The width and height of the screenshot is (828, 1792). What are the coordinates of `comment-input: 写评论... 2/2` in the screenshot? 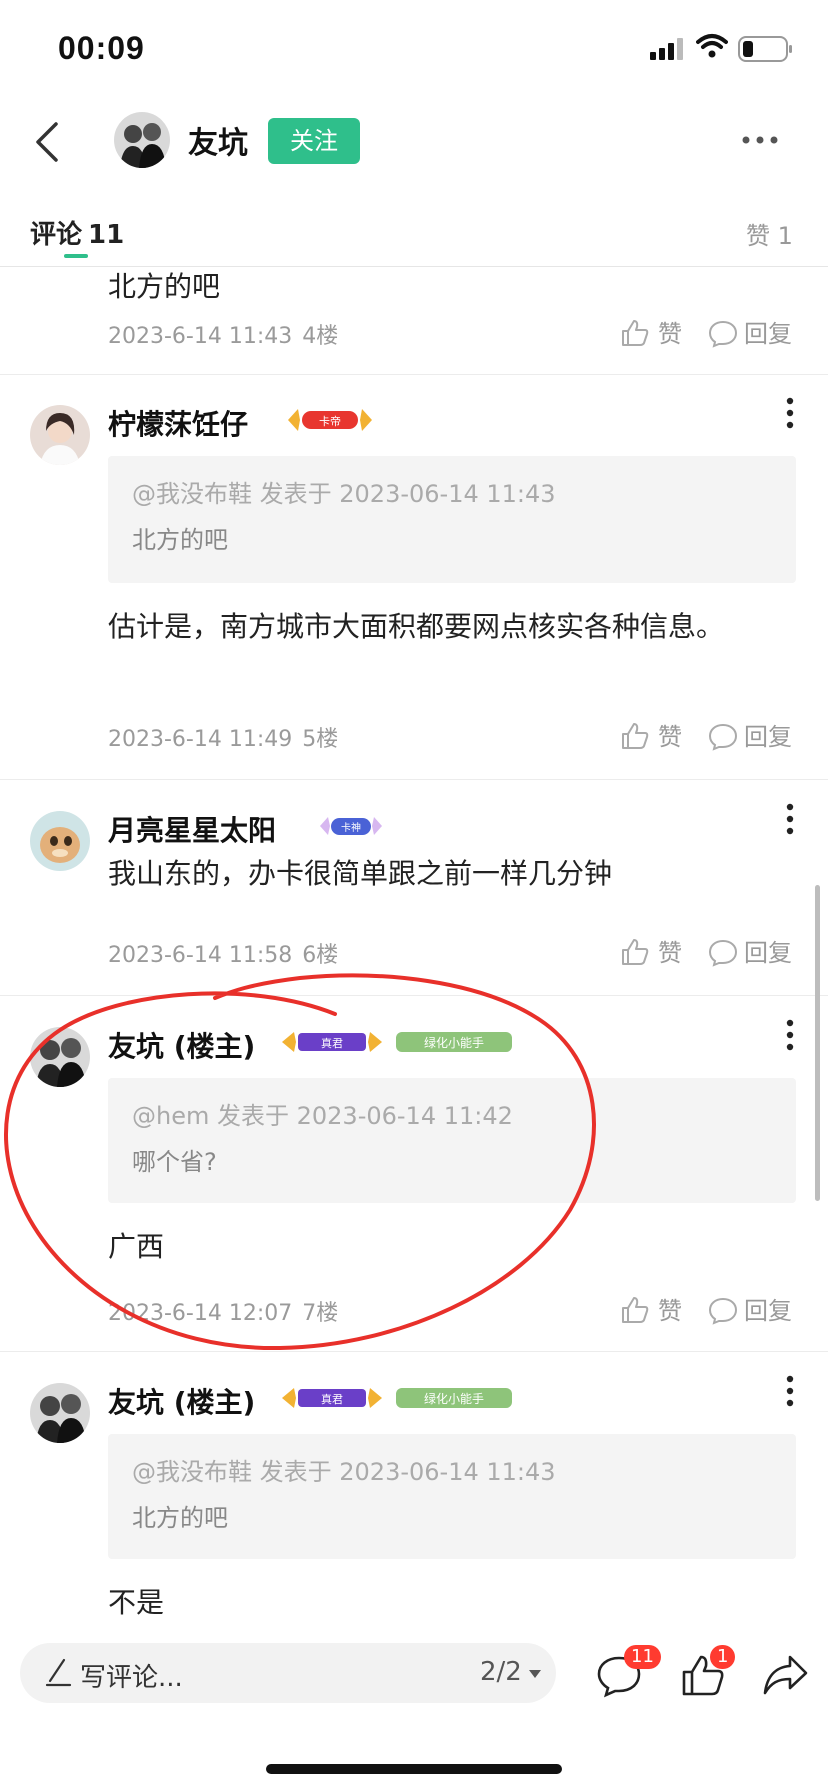 It's located at (288, 1673).